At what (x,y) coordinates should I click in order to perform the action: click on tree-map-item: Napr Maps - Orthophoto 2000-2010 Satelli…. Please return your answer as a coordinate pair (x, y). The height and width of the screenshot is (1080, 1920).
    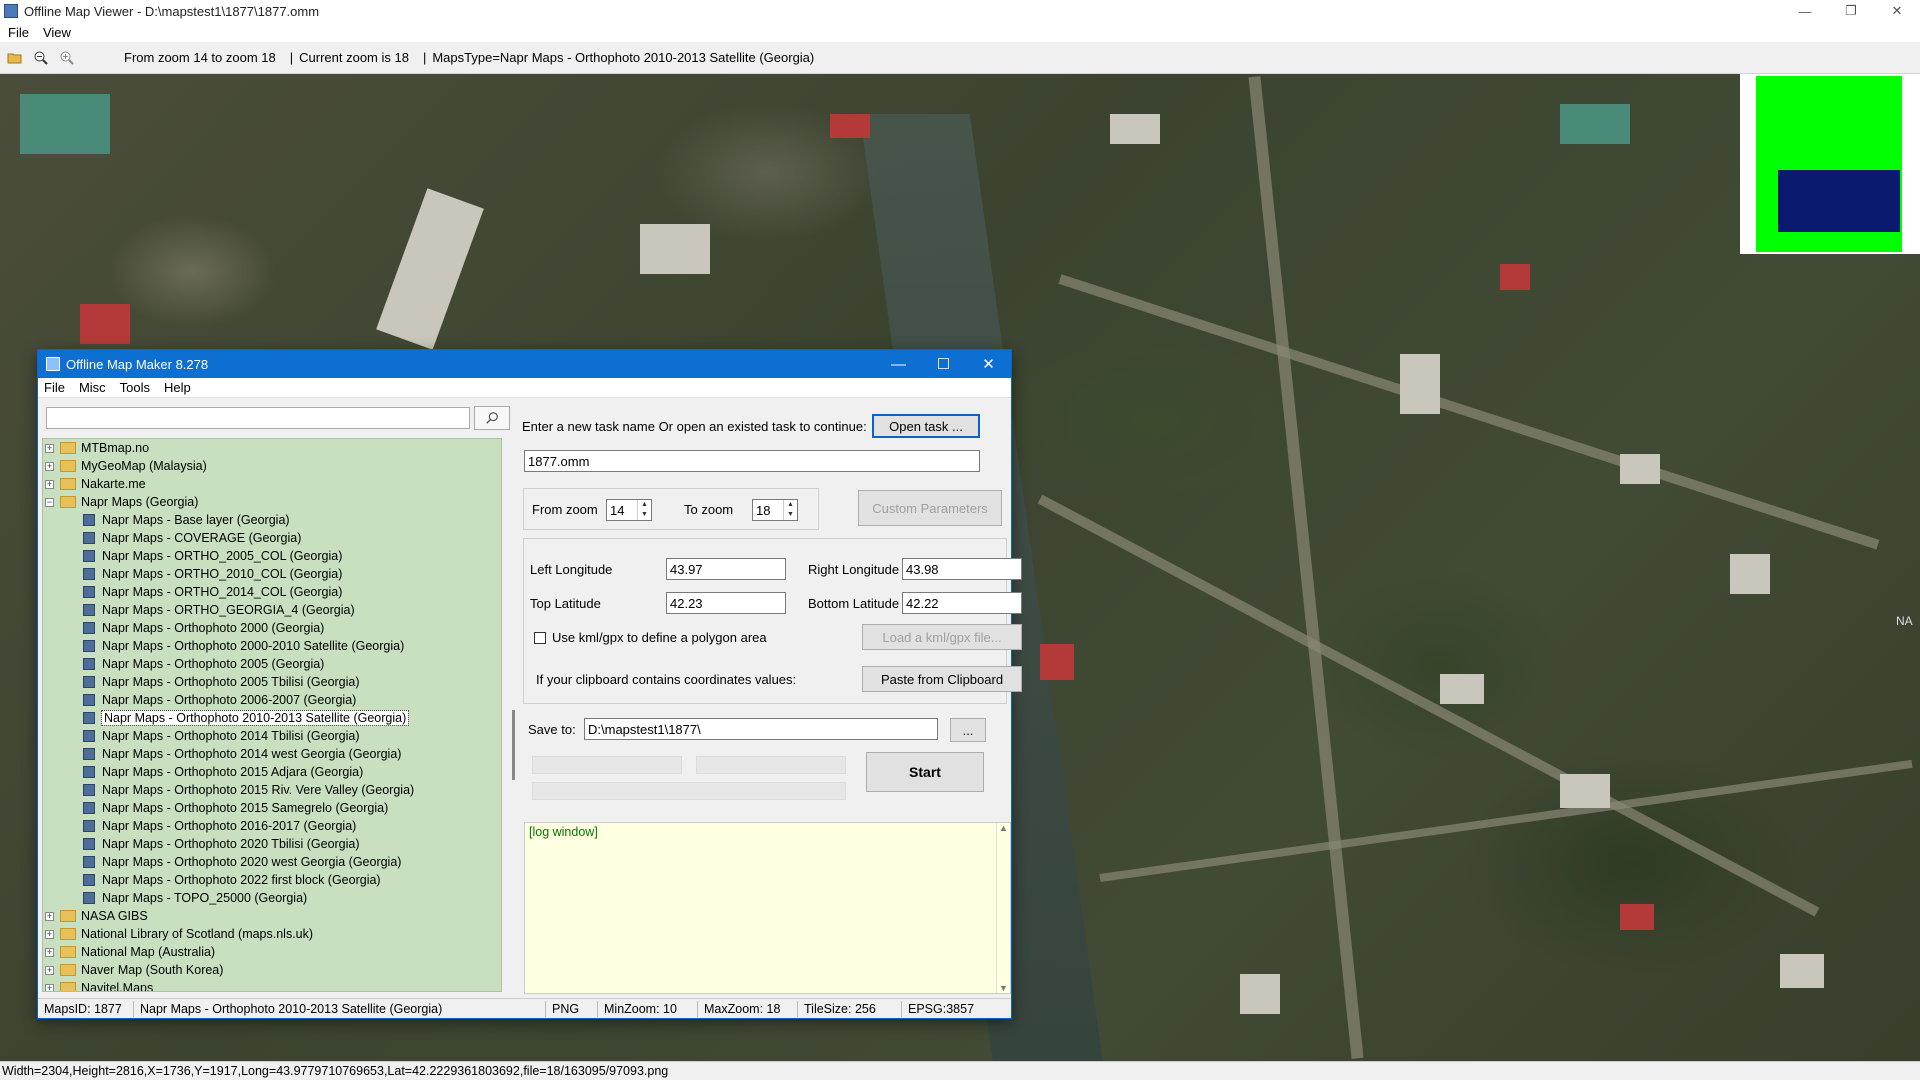
    Looking at the image, I should click on (272, 646).